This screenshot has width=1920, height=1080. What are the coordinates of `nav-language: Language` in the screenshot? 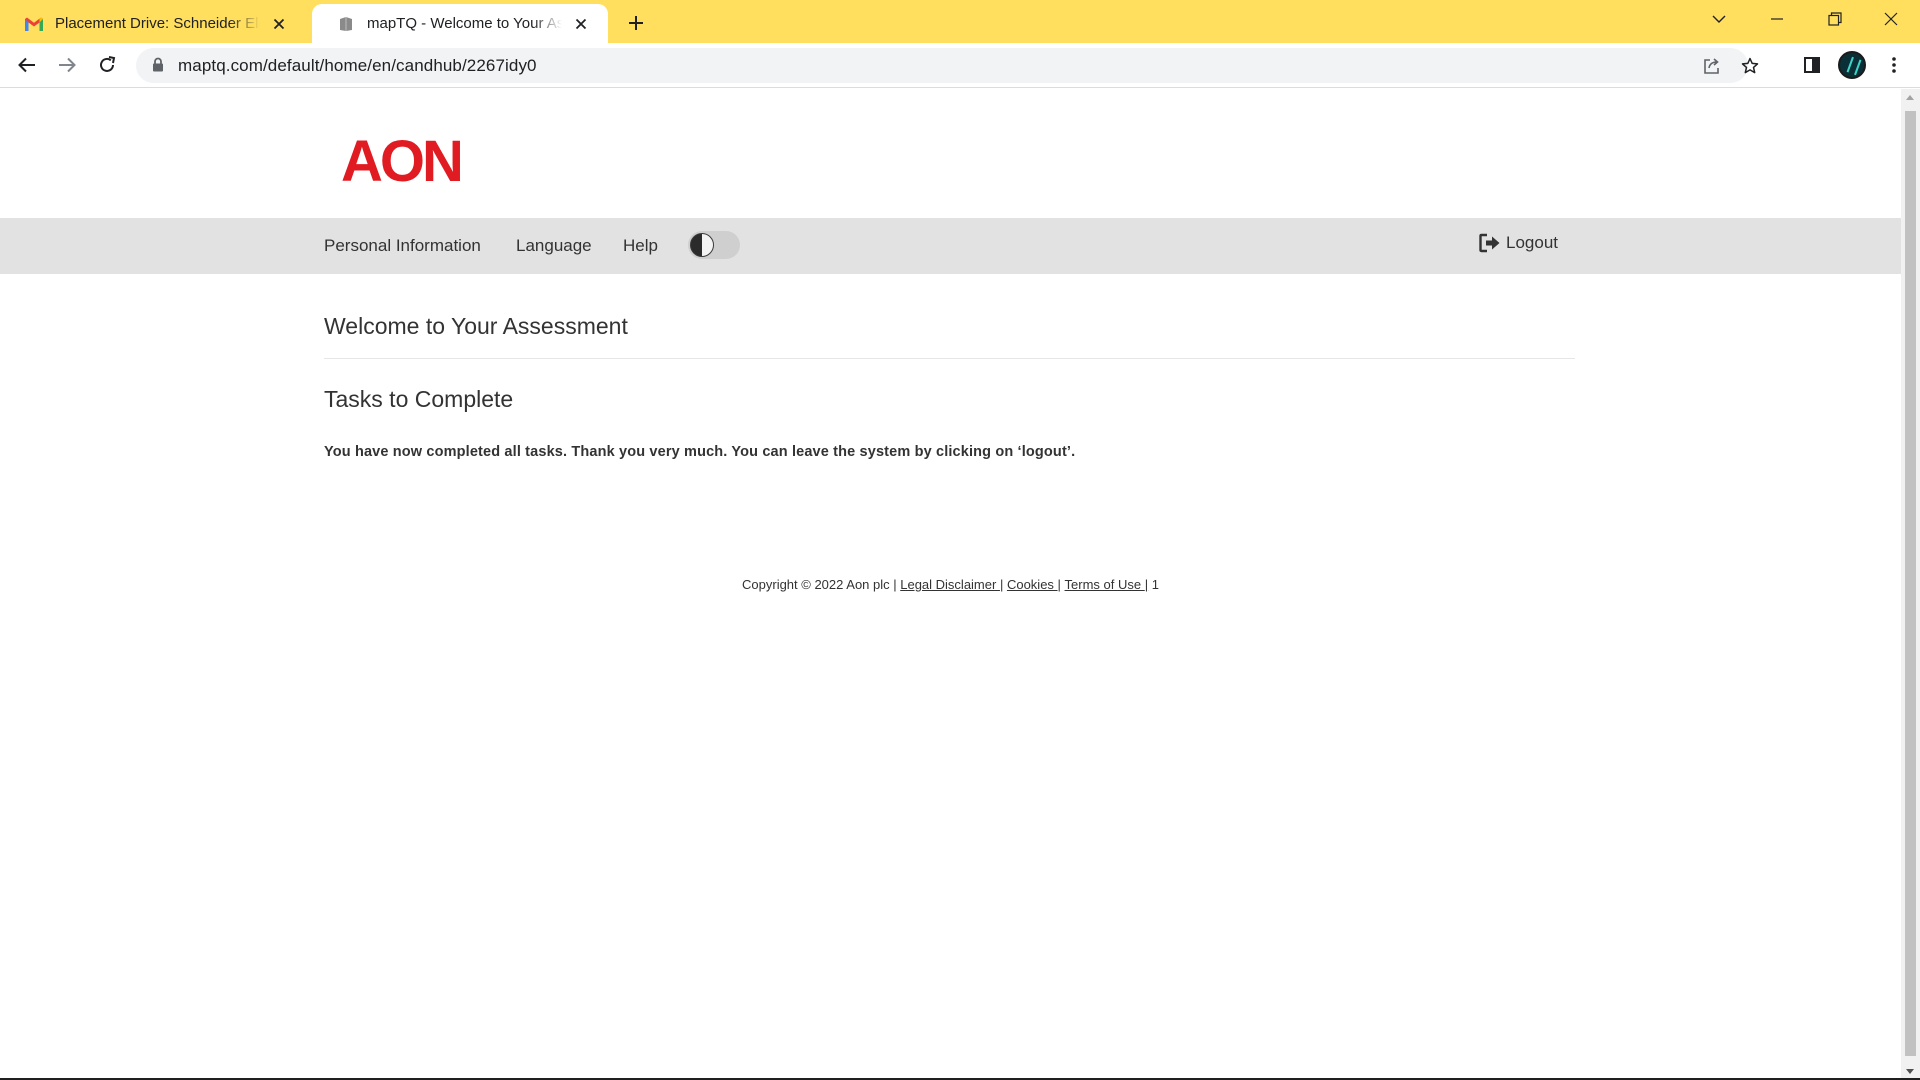 It's located at (554, 246).